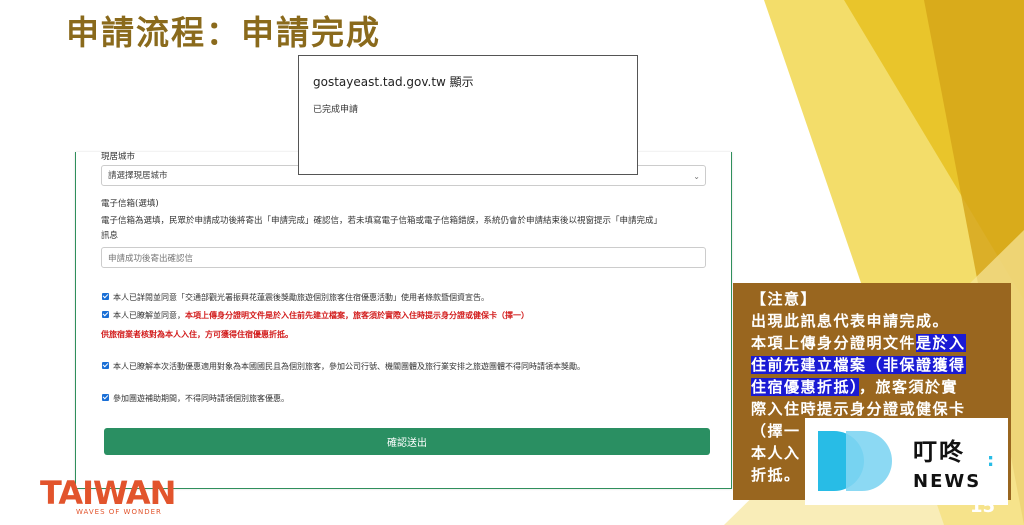 The width and height of the screenshot is (1024, 525). I want to click on email-label: 電子信箱(選填), so click(130, 204).